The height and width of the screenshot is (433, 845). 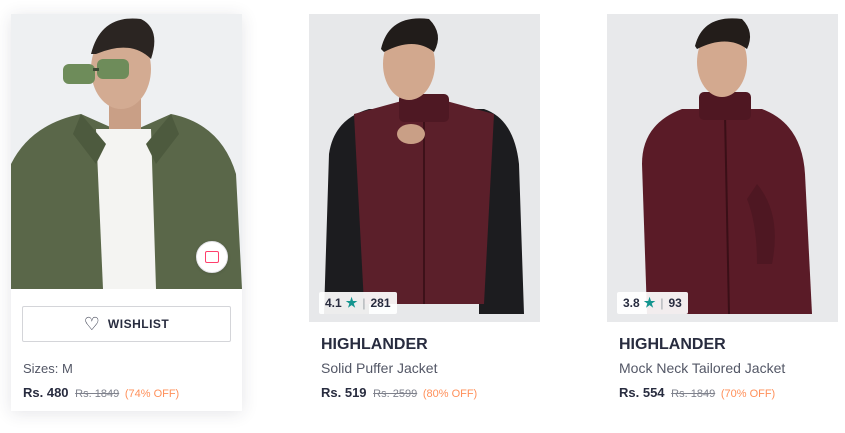 I want to click on price: Rs. 519, so click(x=344, y=392).